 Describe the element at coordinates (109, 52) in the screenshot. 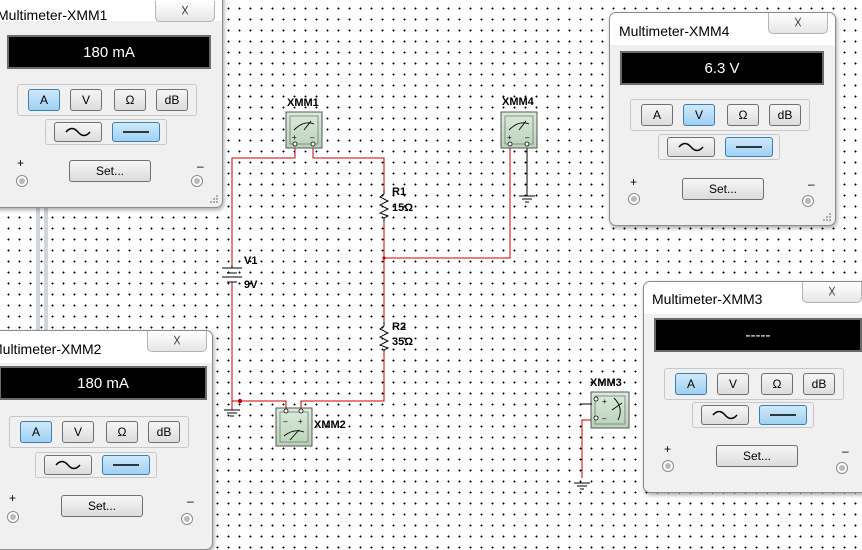

I see `reading-display: 180 mA` at that location.